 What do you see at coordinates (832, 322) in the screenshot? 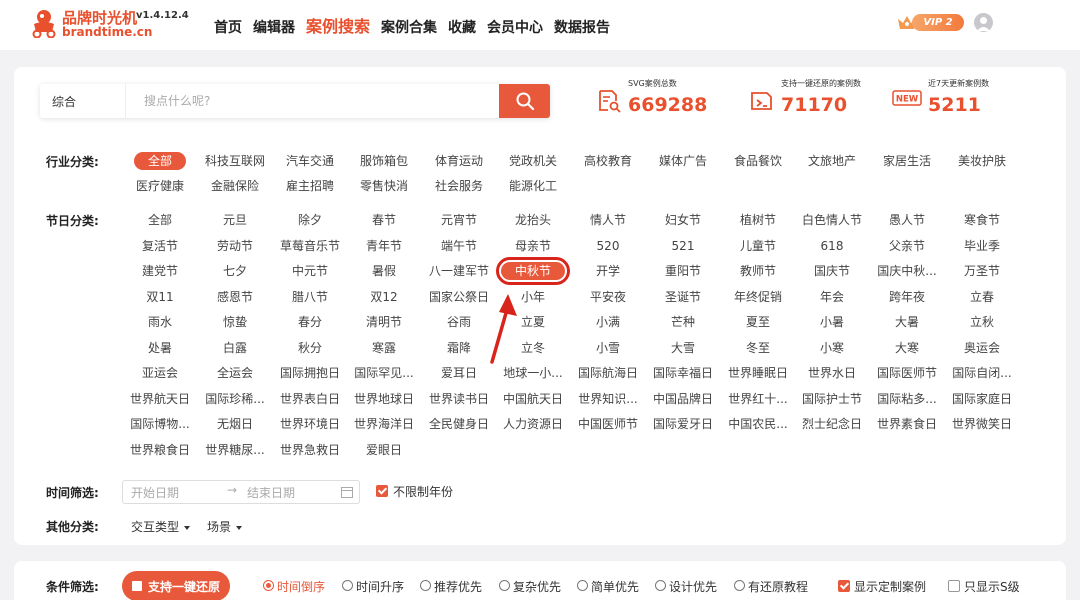
I see `holiday-tag: 小暑` at bounding box center [832, 322].